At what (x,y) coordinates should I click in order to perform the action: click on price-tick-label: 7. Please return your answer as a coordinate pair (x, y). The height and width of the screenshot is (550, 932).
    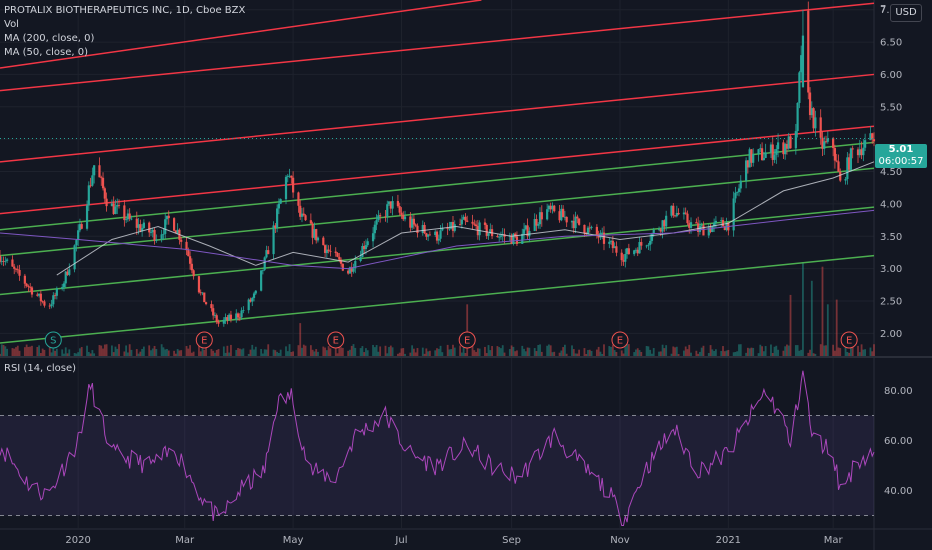
    Looking at the image, I should click on (883, 9).